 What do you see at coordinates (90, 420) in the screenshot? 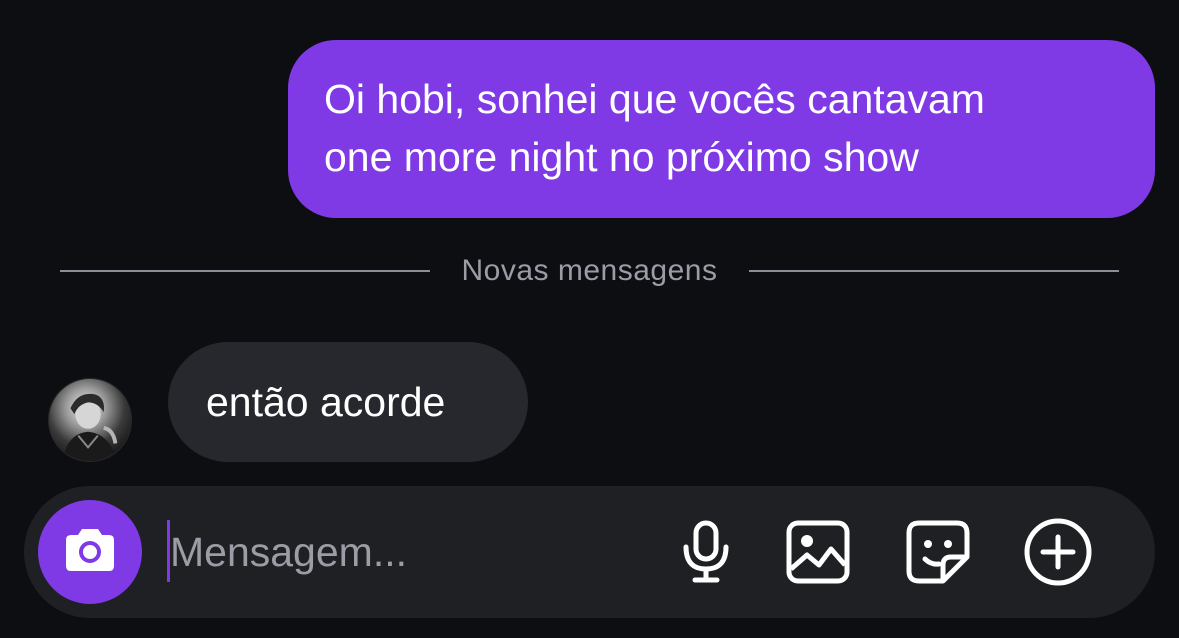
I see `sender-avatar` at bounding box center [90, 420].